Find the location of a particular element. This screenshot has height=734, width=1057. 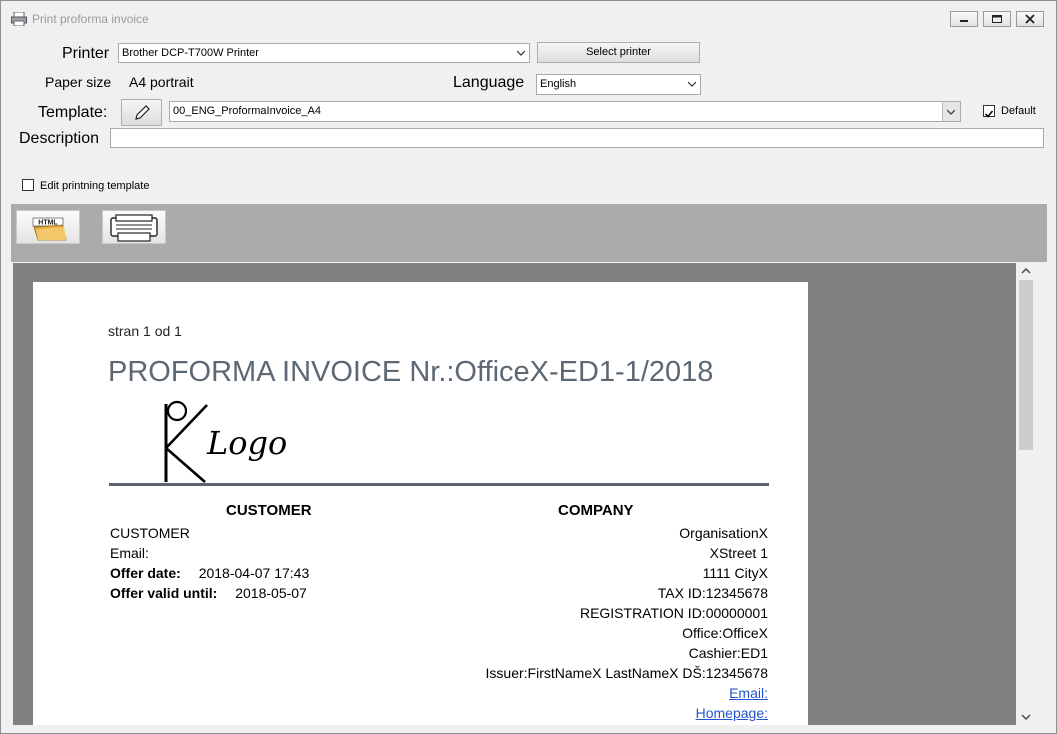

title-bar: Print proforma invoice is located at coordinates (528, 18).